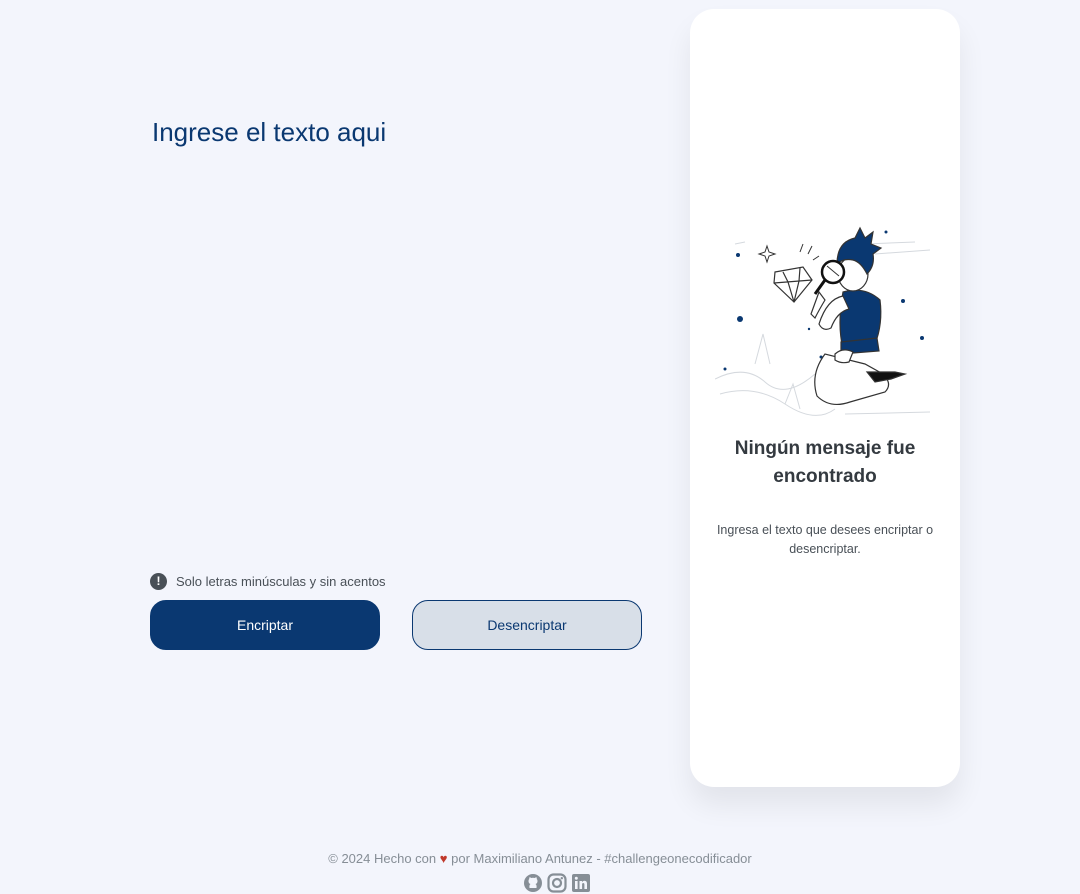 This screenshot has width=1080, height=894. What do you see at coordinates (533, 883) in the screenshot?
I see `github-icon` at bounding box center [533, 883].